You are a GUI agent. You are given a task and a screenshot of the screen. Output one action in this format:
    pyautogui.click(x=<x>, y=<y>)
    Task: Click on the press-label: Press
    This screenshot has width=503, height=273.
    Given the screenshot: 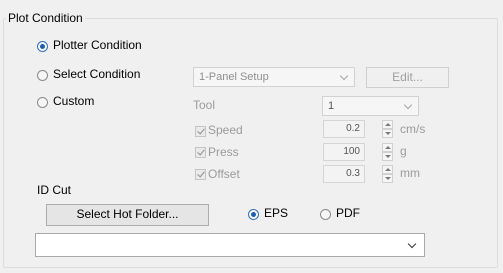 What is the action you would take?
    pyautogui.click(x=223, y=152)
    